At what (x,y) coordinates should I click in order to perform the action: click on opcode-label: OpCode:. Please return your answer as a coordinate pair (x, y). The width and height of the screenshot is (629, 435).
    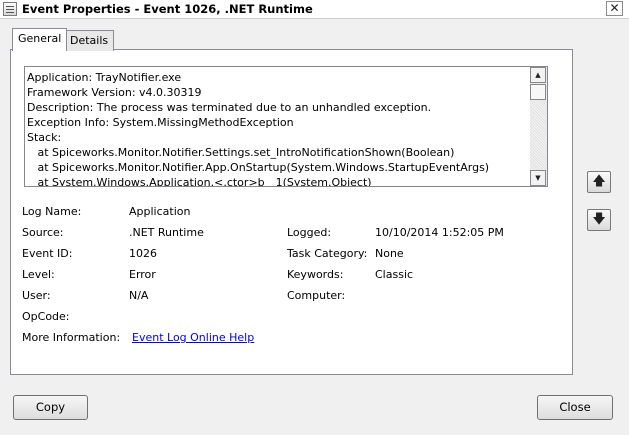
    Looking at the image, I should click on (46, 316).